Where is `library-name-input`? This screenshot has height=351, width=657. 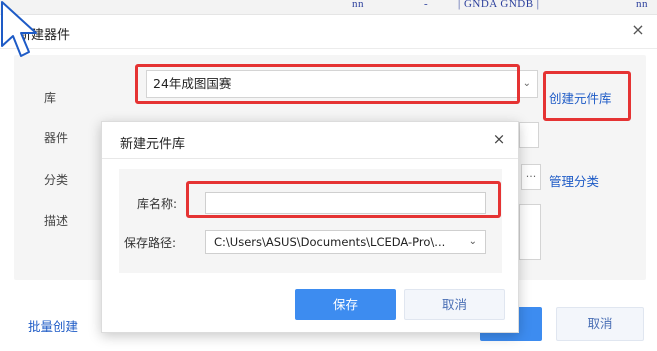 library-name-input is located at coordinates (345, 203).